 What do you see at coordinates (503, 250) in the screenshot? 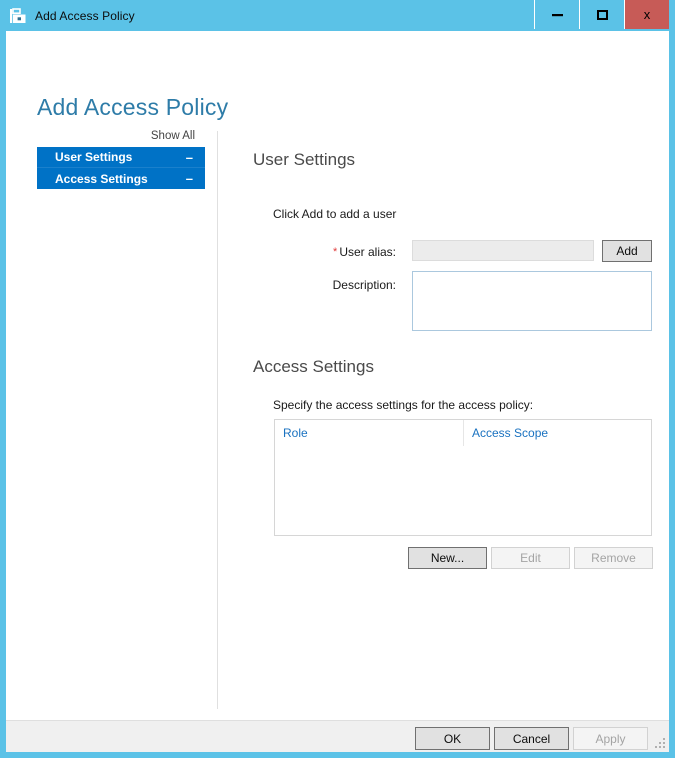
I see `user-alias-input` at bounding box center [503, 250].